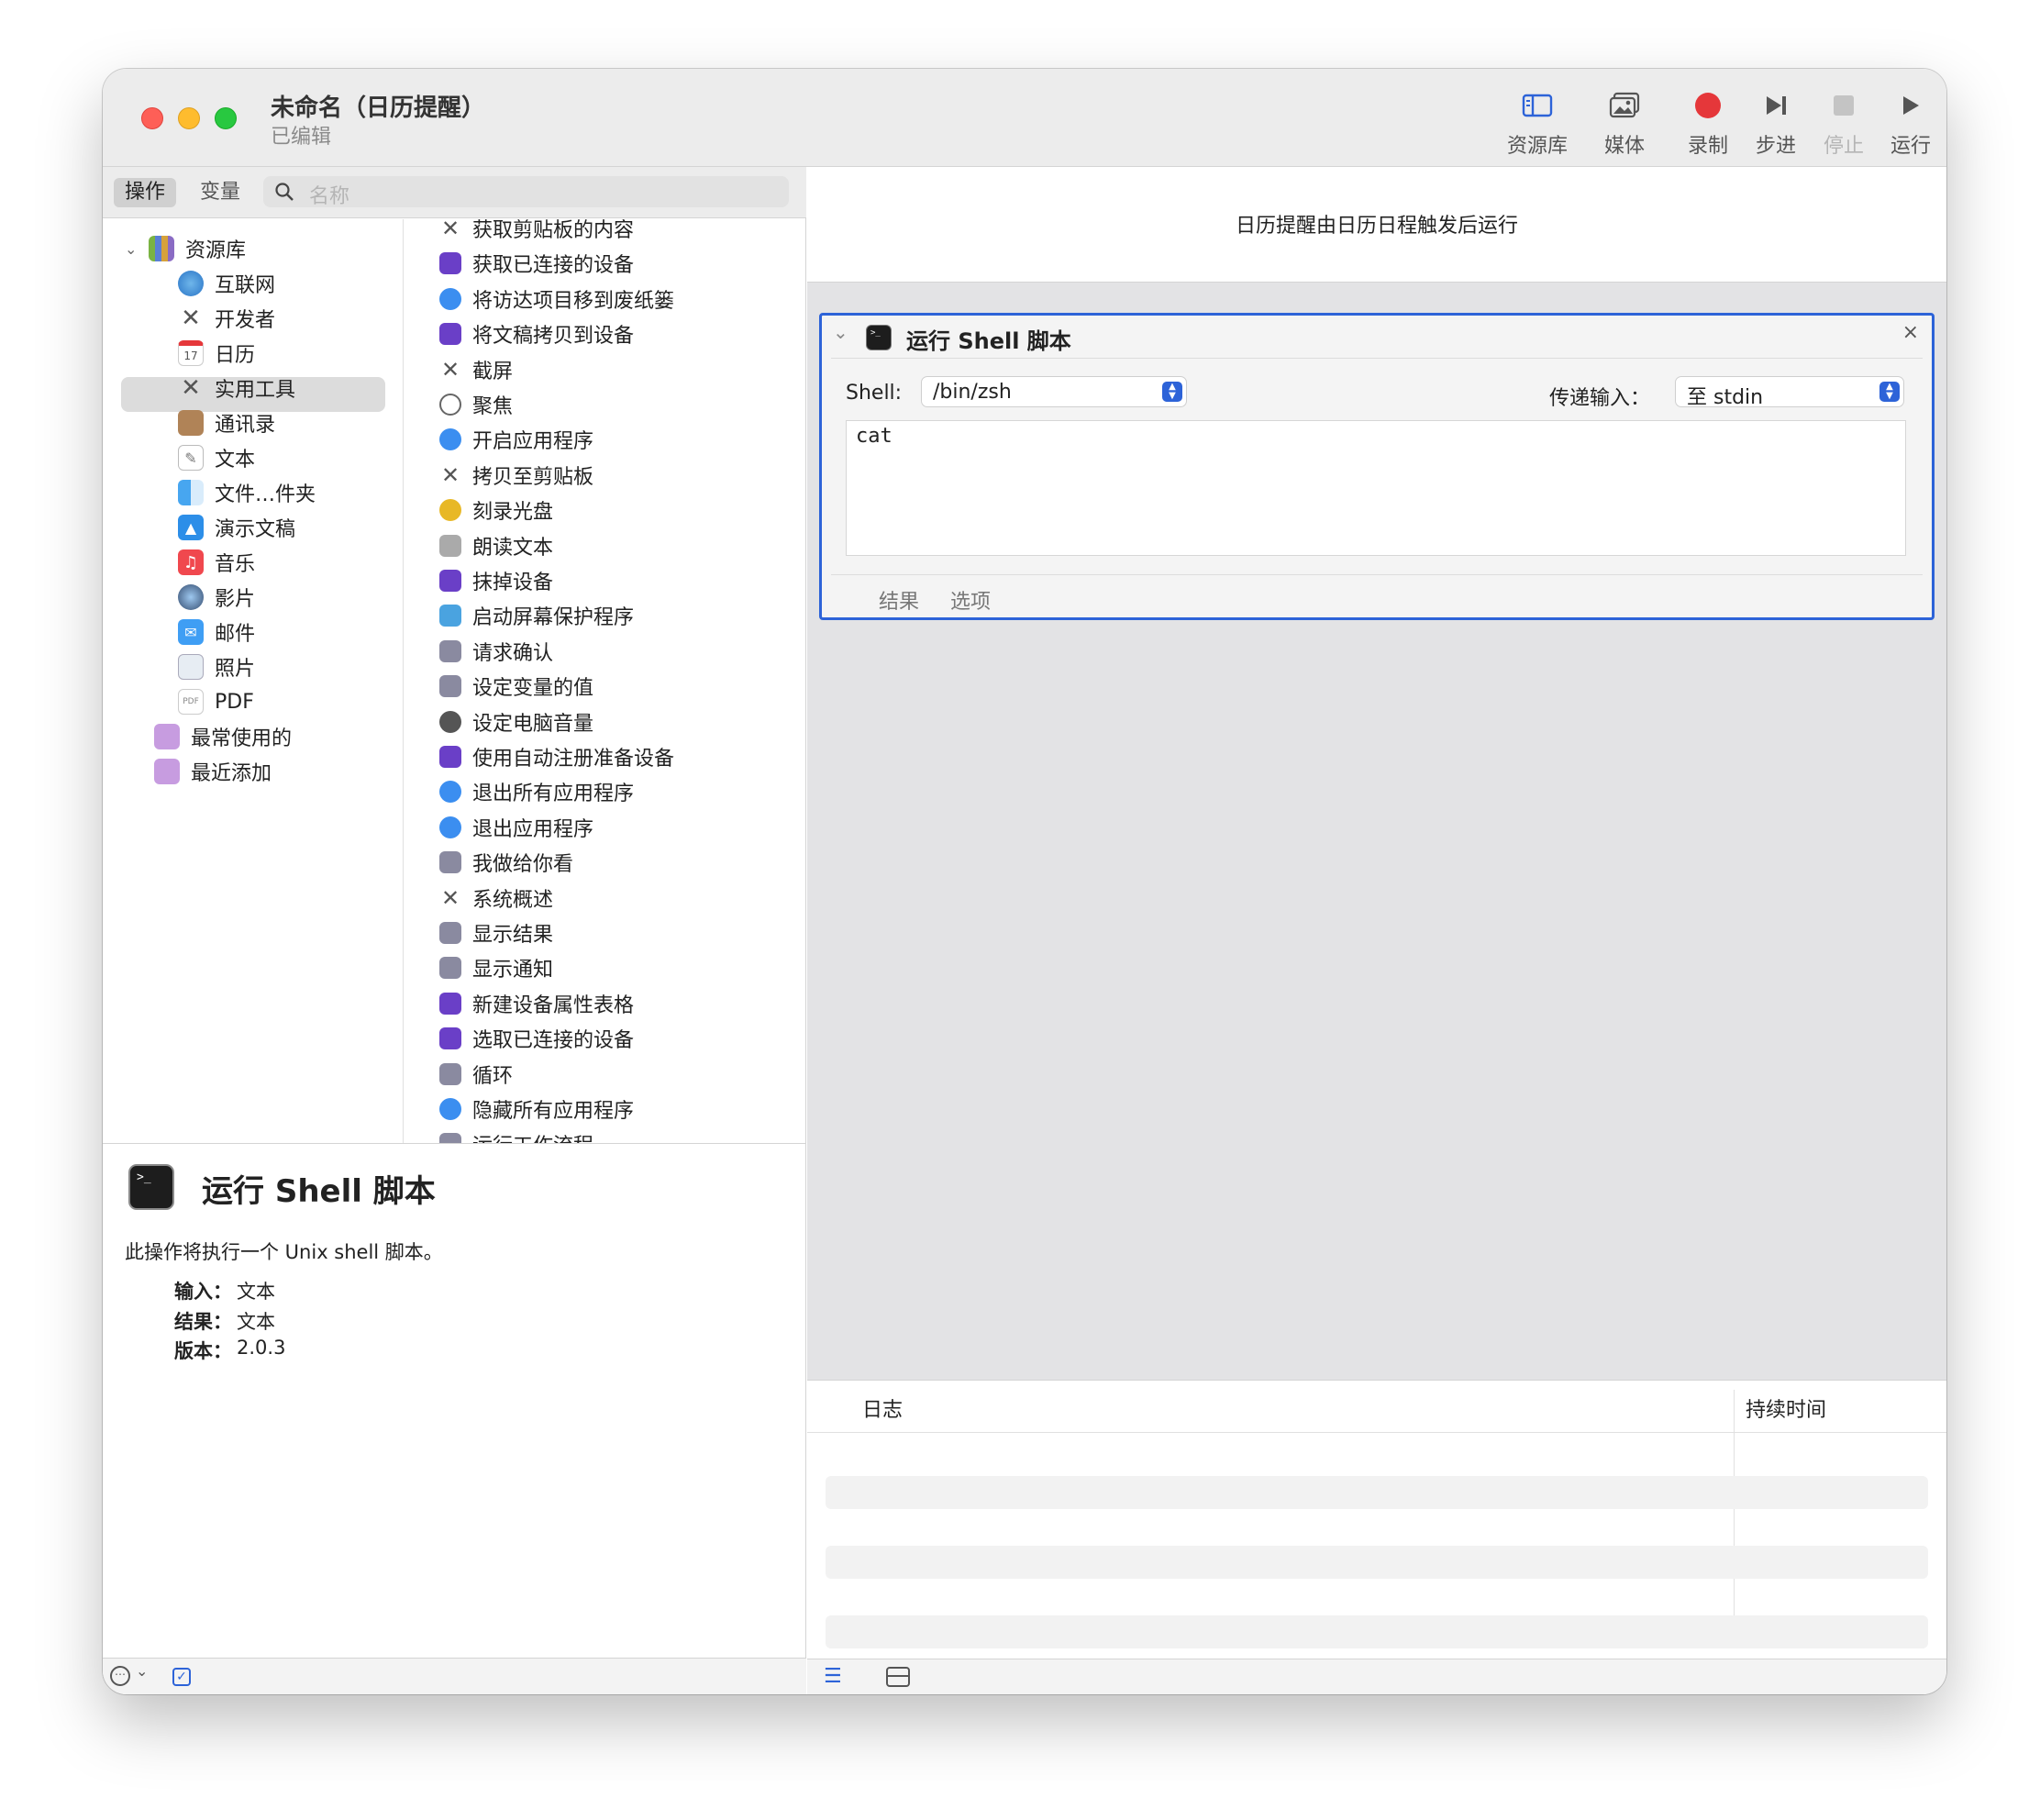 This screenshot has height=1820, width=2040. Describe the element at coordinates (513, 653) in the screenshot. I see `action-item-label: 请求确认` at that location.